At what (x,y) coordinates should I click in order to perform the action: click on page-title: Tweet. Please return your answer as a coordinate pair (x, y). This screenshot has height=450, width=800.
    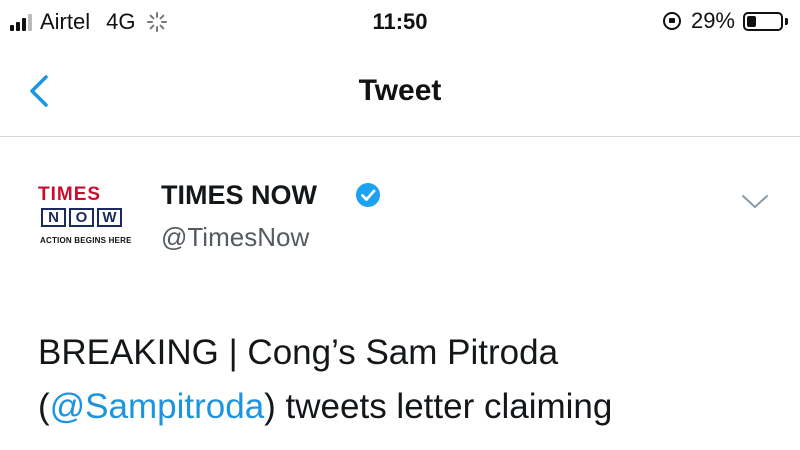
    Looking at the image, I should click on (400, 90).